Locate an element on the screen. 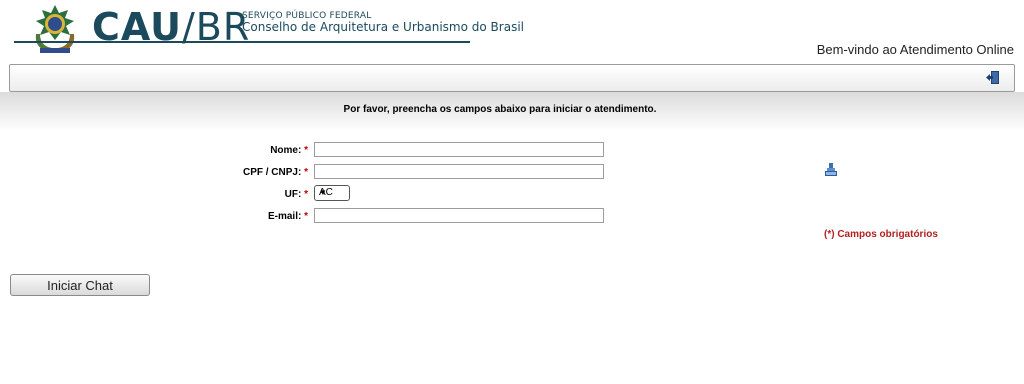 The image size is (1024, 384). start-chat-button: Iniciar Chat is located at coordinates (80, 285).